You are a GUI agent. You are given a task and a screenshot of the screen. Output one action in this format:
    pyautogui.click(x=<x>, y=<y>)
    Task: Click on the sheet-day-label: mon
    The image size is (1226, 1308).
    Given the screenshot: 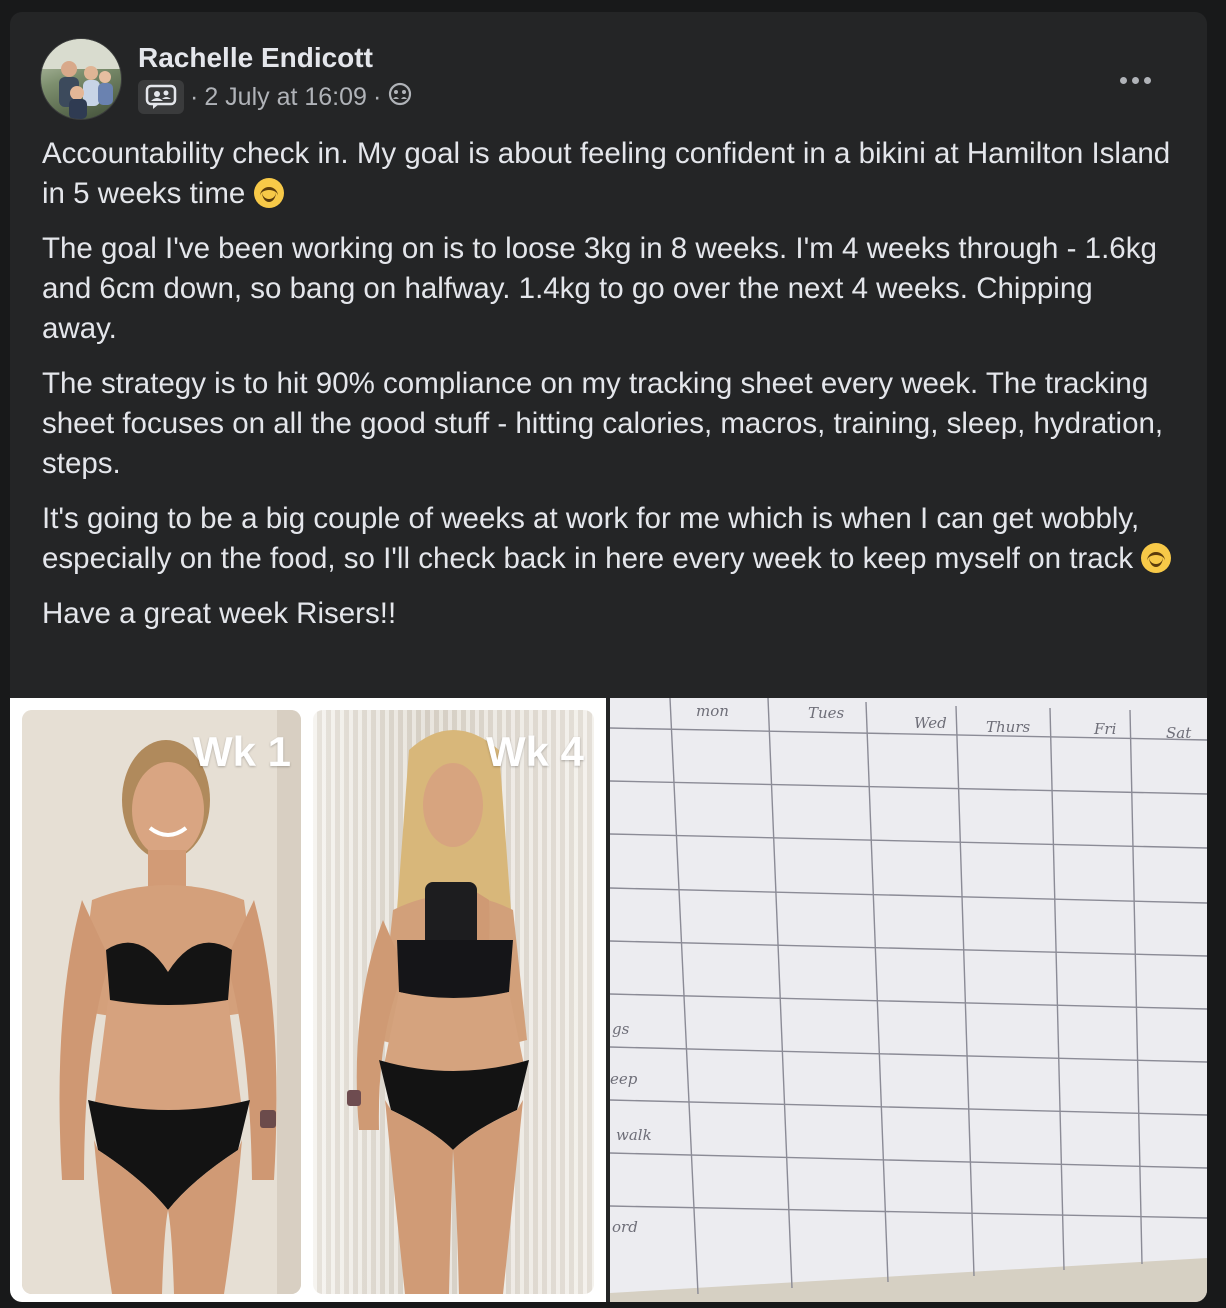 What is the action you would take?
    pyautogui.click(x=712, y=711)
    